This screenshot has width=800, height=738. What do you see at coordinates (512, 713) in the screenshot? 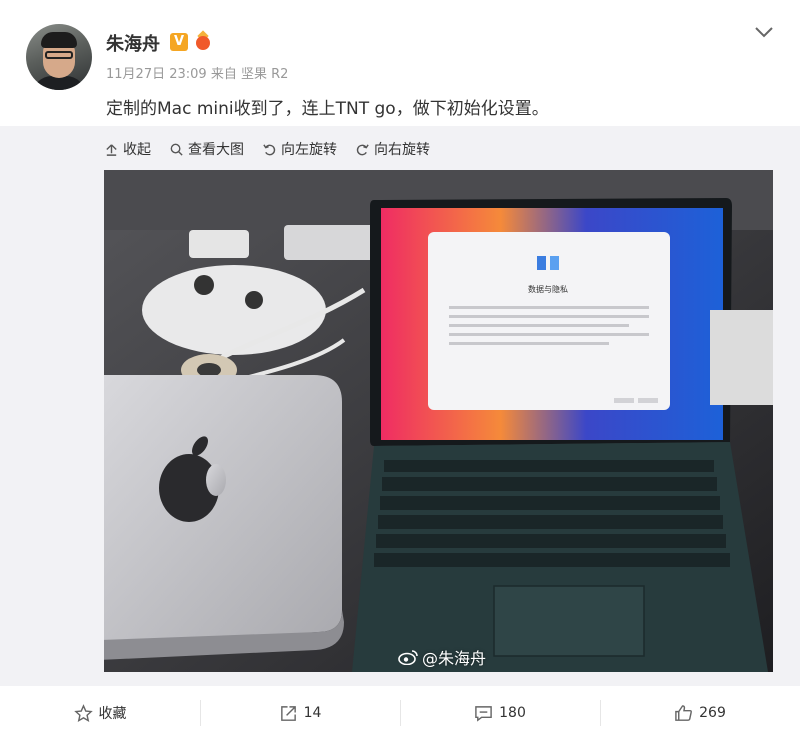
I see `comment-count: 180` at bounding box center [512, 713].